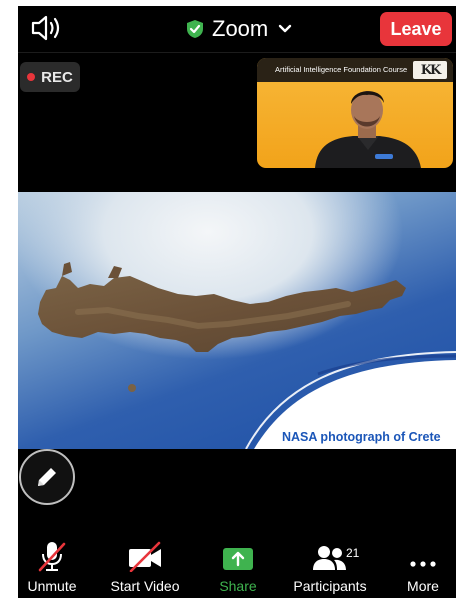 This screenshot has height=598, width=462. I want to click on recording-badge: REC, so click(50, 77).